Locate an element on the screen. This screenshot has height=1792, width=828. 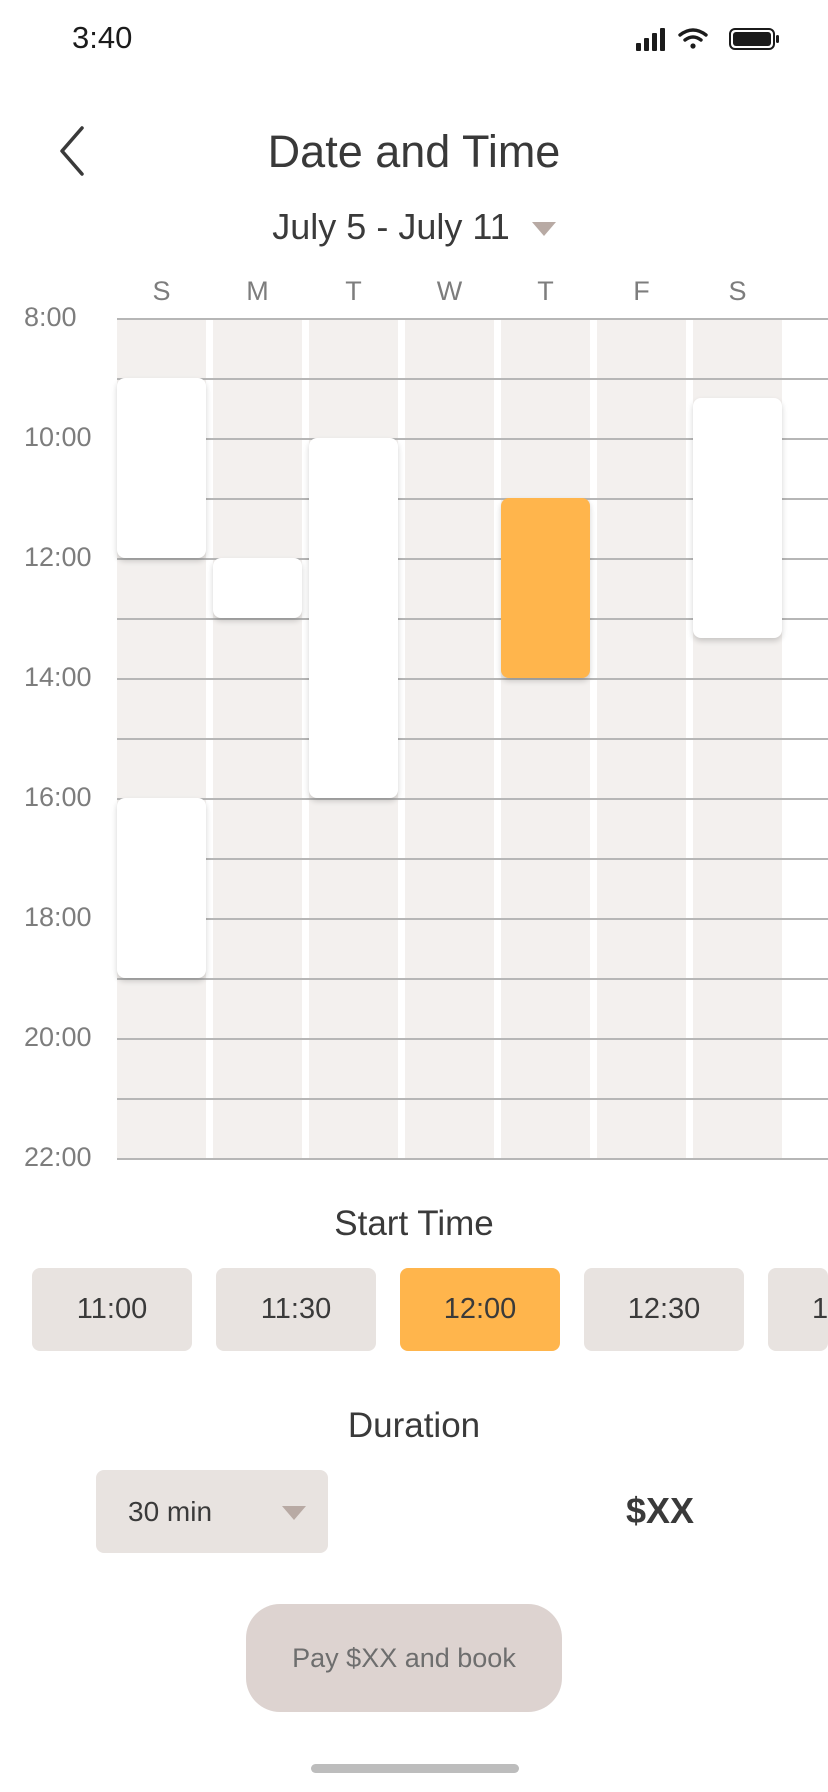
wifi-icon is located at coordinates (693, 38).